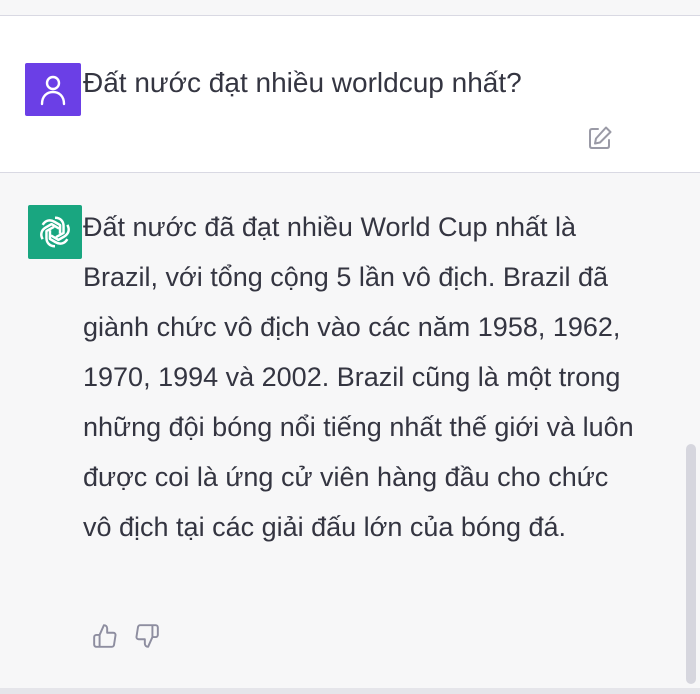  What do you see at coordinates (350, 8) in the screenshot?
I see `previous-message-strip` at bounding box center [350, 8].